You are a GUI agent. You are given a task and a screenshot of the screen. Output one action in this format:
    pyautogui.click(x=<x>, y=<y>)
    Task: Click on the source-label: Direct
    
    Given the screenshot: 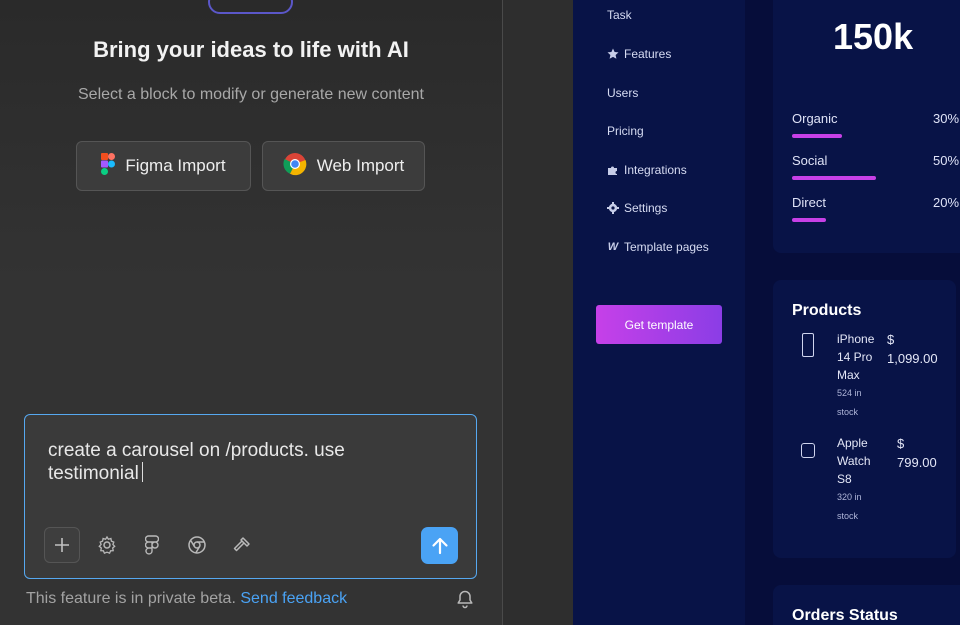 What is the action you would take?
    pyautogui.click(x=809, y=202)
    